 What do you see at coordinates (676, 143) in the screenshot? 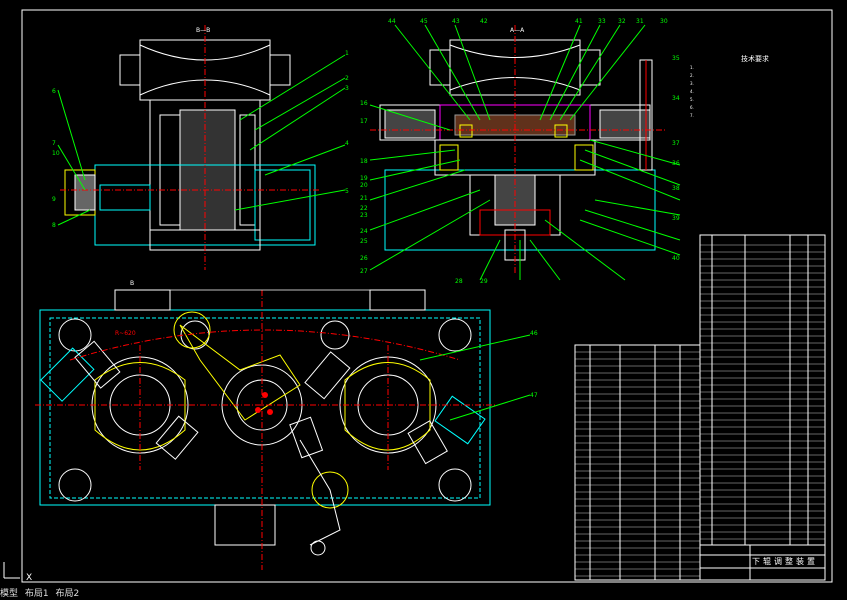
I see `callout-callouts_right: 37` at bounding box center [676, 143].